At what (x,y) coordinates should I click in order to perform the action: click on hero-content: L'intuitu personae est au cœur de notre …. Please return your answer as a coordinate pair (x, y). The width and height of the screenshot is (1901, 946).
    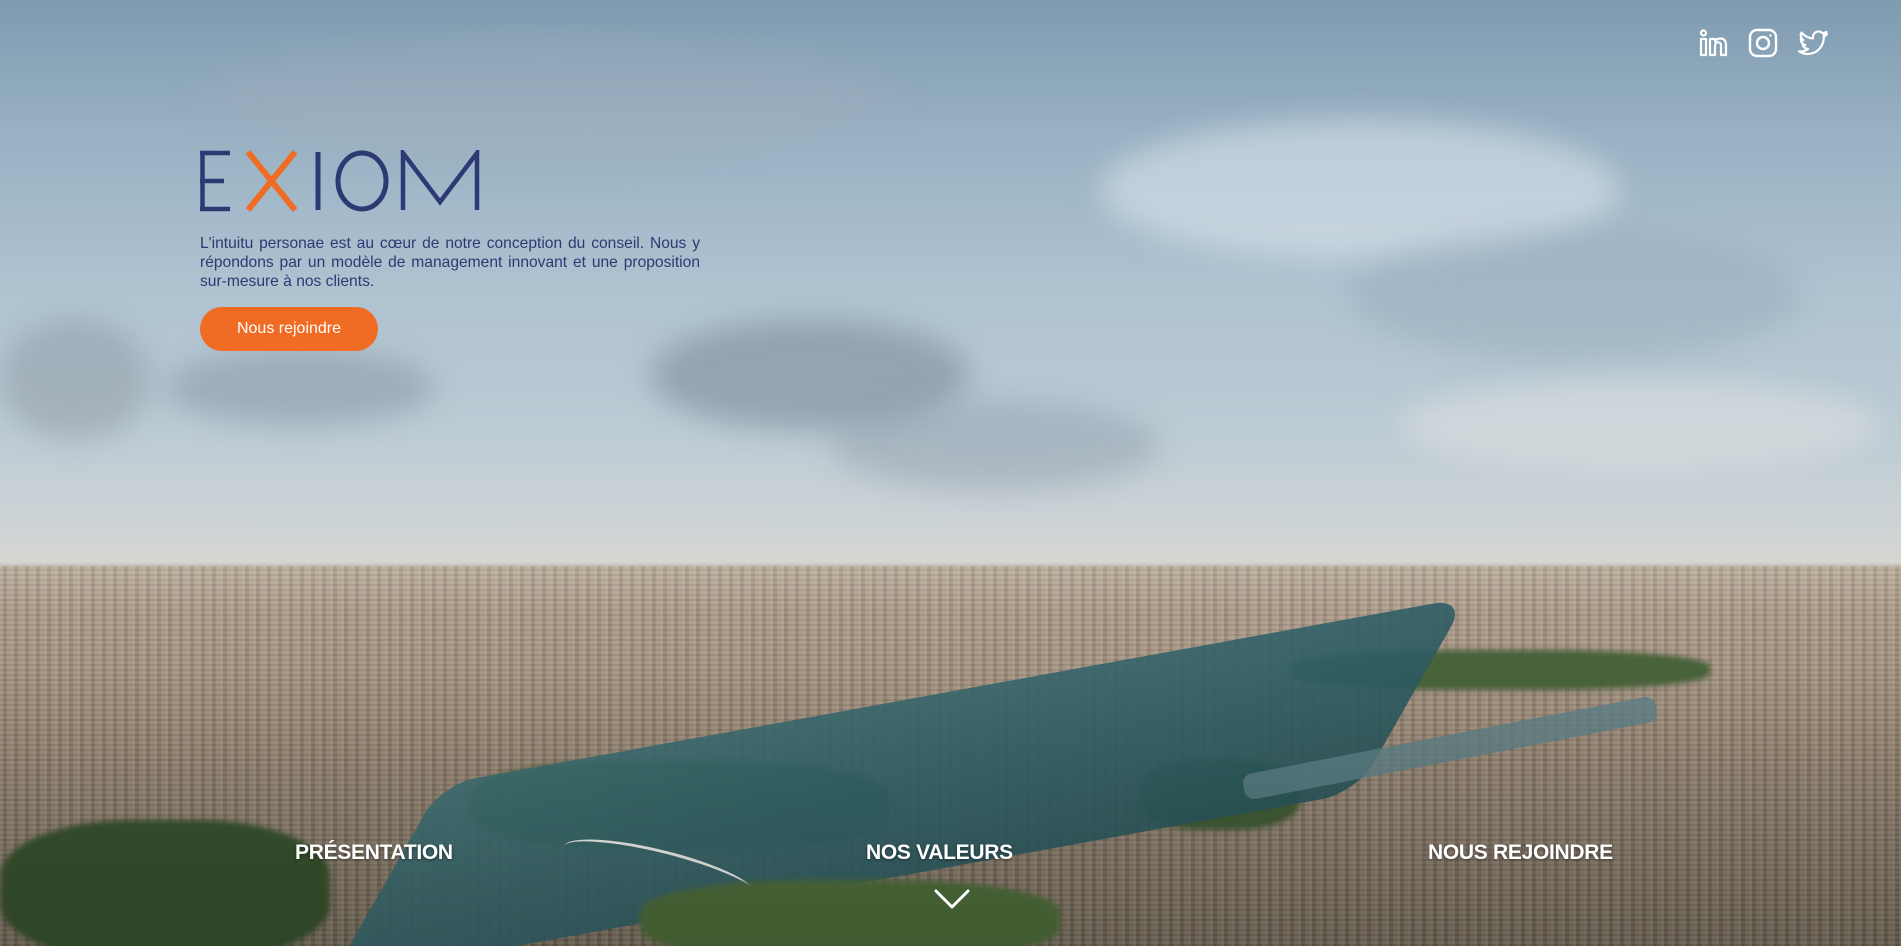
    Looking at the image, I should click on (450, 250).